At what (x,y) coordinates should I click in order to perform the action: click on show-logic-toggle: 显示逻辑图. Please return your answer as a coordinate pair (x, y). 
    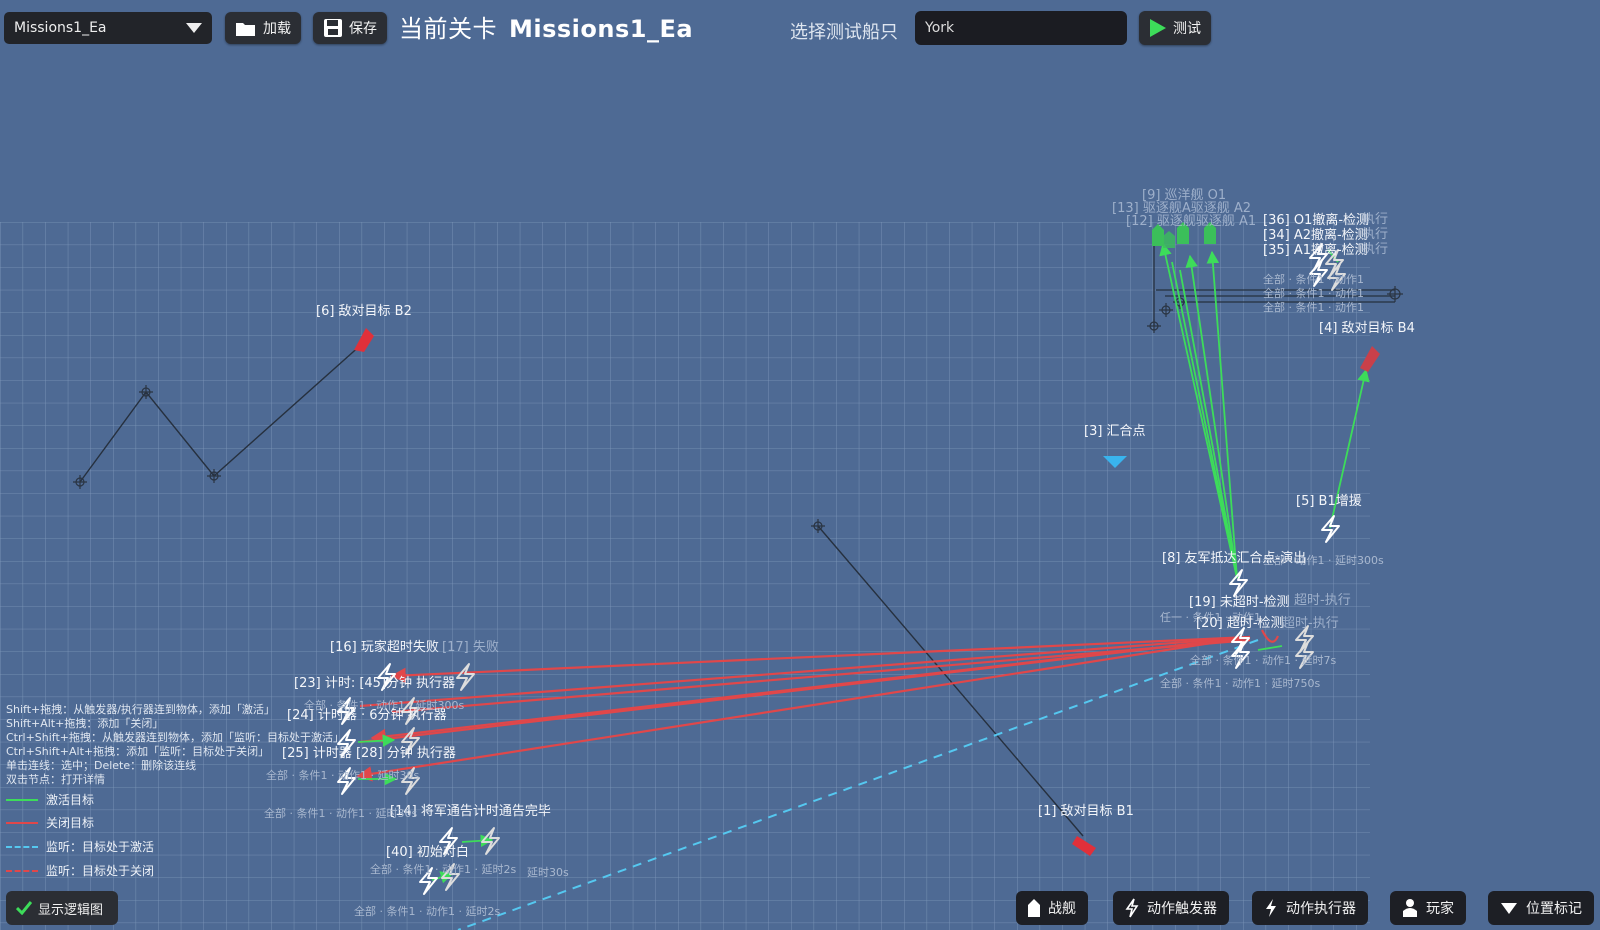
    Looking at the image, I should click on (62, 908).